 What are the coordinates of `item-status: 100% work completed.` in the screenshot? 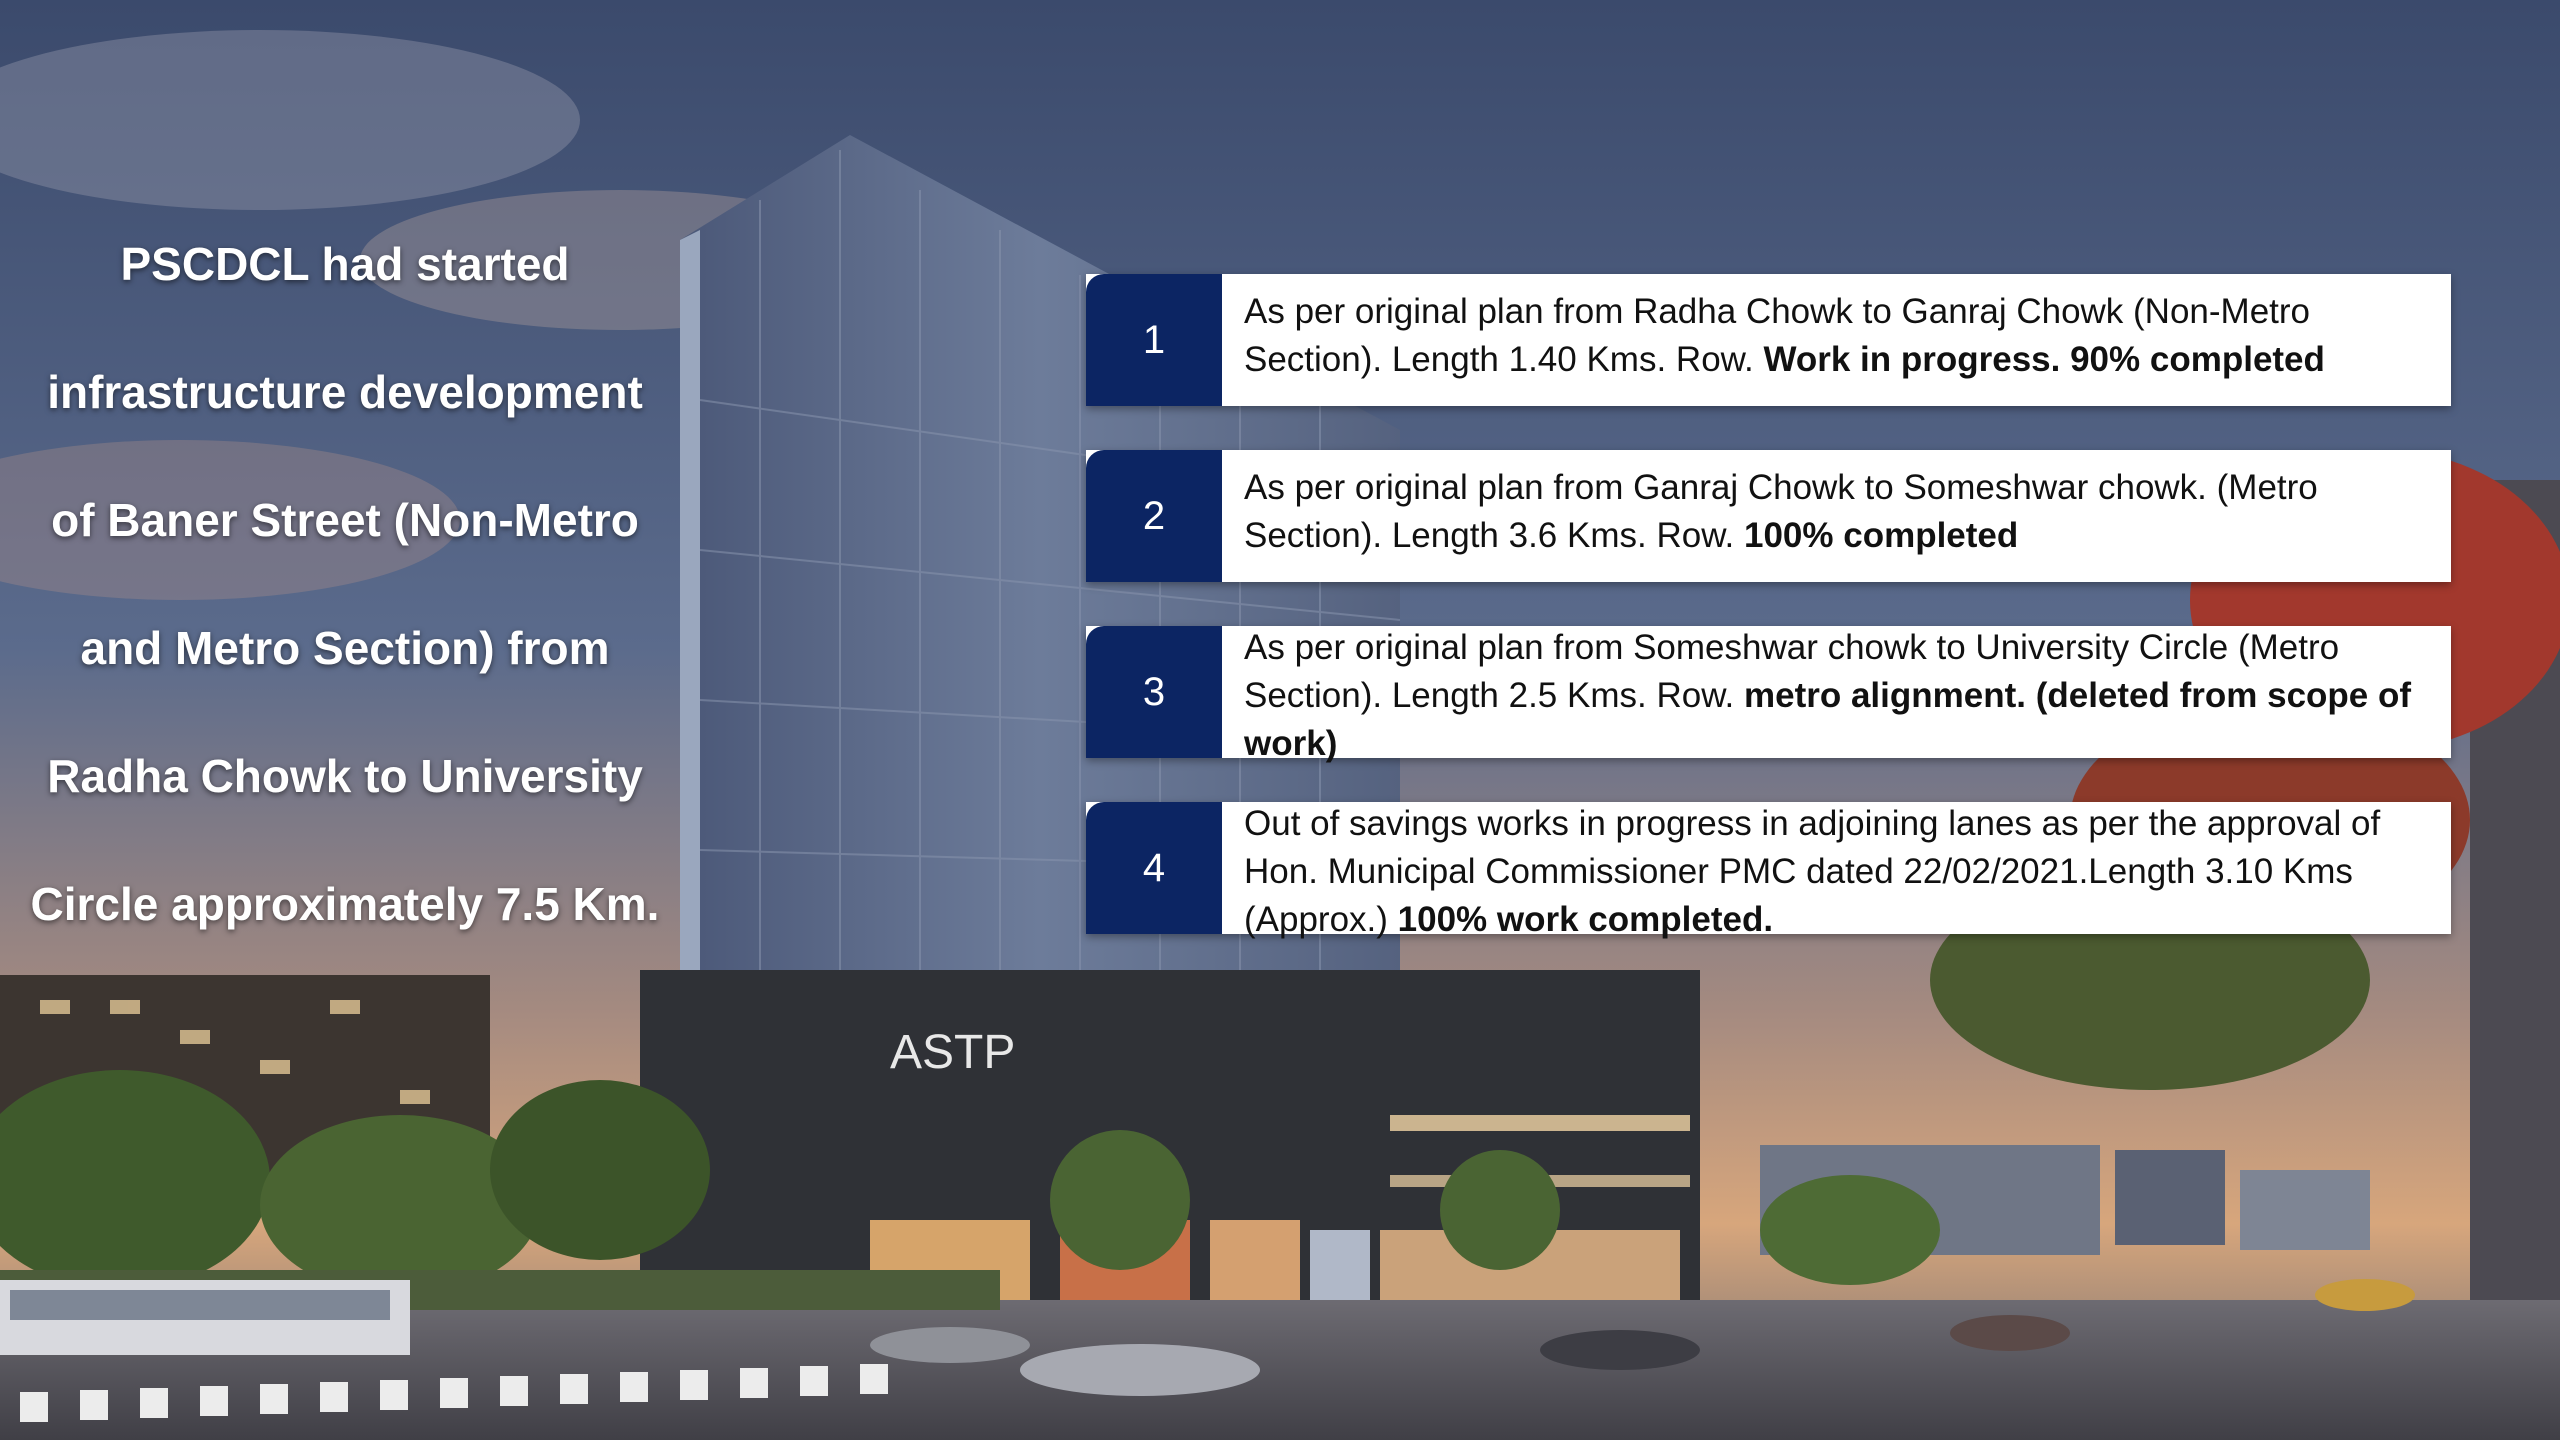 It's located at (1585, 919).